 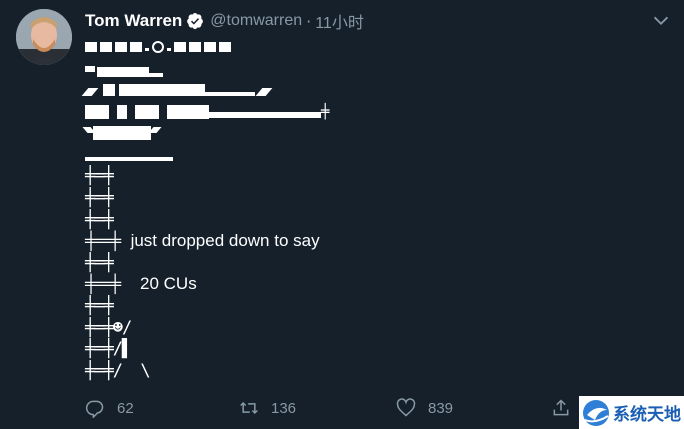 What do you see at coordinates (94, 409) in the screenshot?
I see `reply-icon` at bounding box center [94, 409].